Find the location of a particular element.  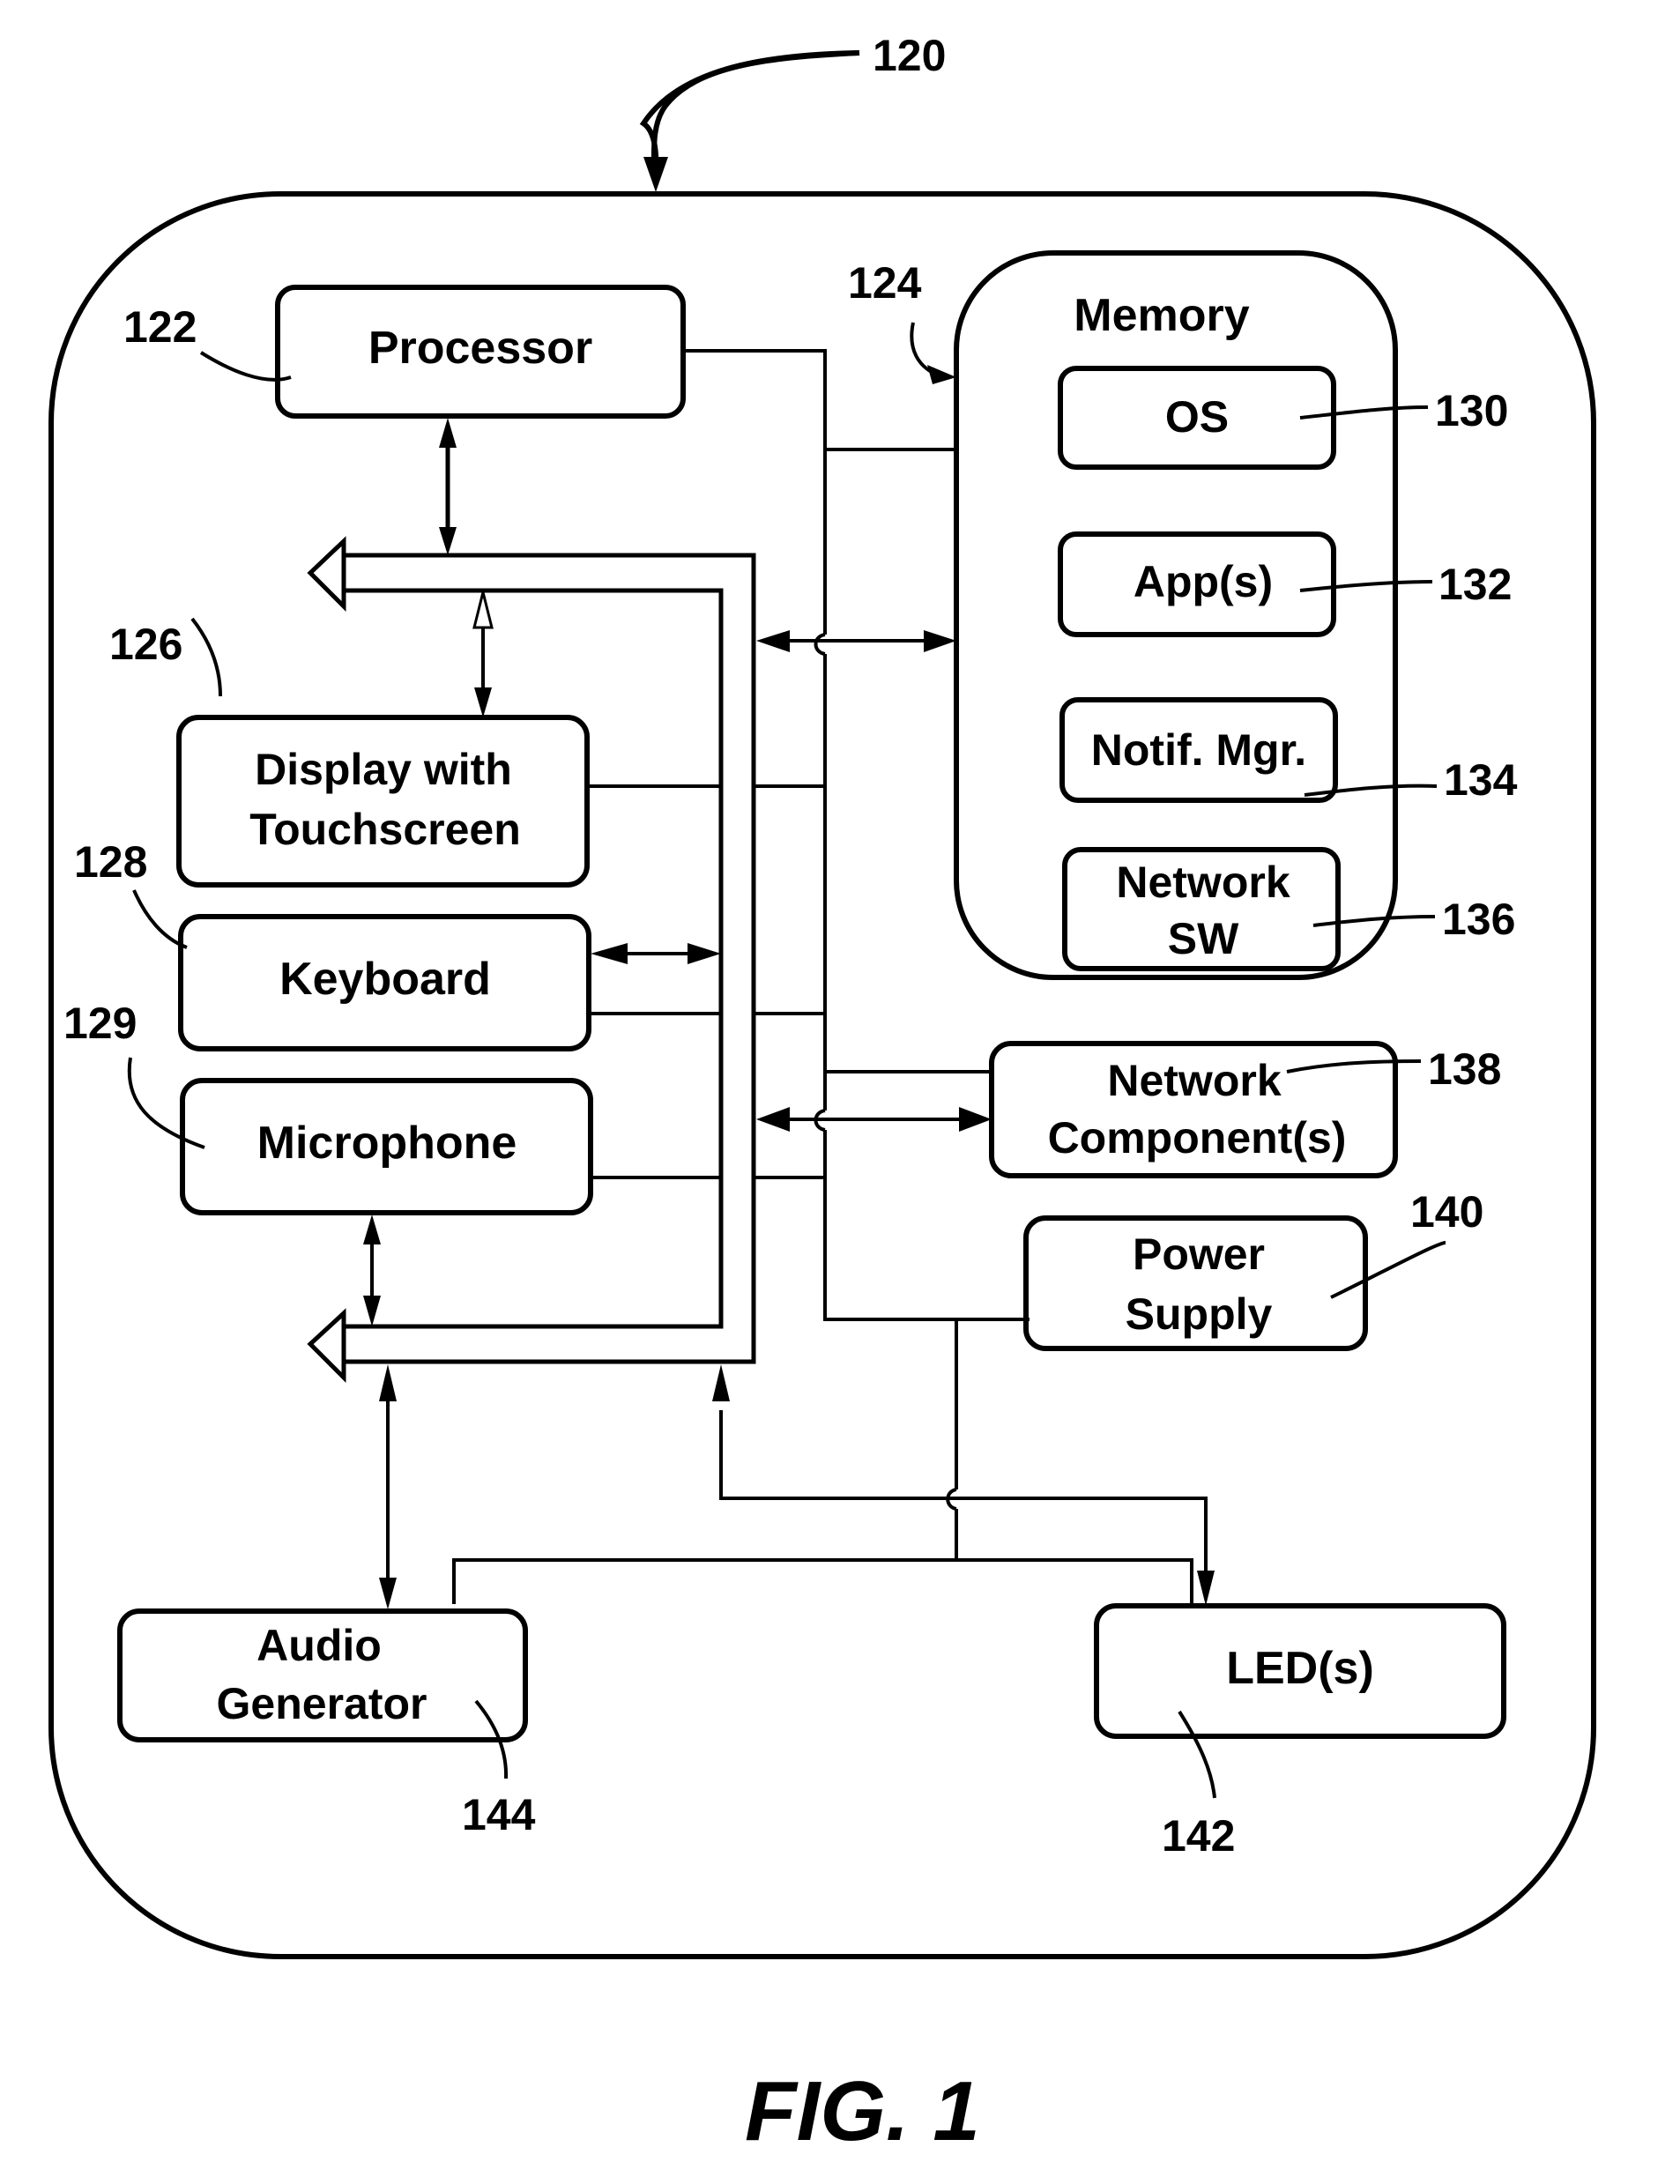

leds-leader is located at coordinates (1197, 1754).